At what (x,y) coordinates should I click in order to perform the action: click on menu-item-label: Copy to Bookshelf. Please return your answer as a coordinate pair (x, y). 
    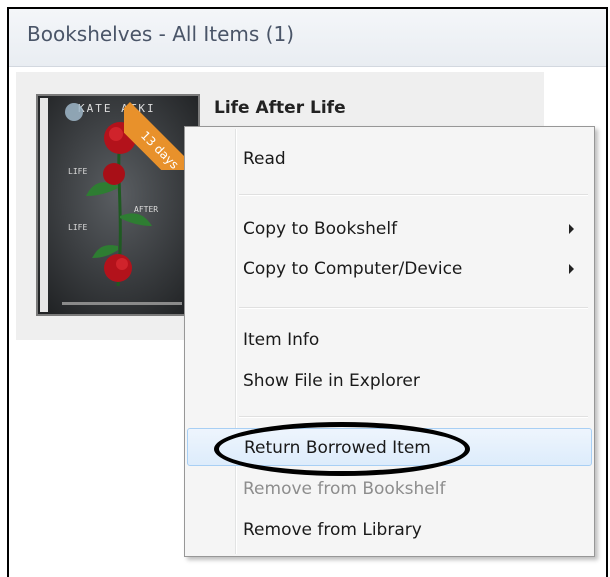
    Looking at the image, I should click on (320, 229).